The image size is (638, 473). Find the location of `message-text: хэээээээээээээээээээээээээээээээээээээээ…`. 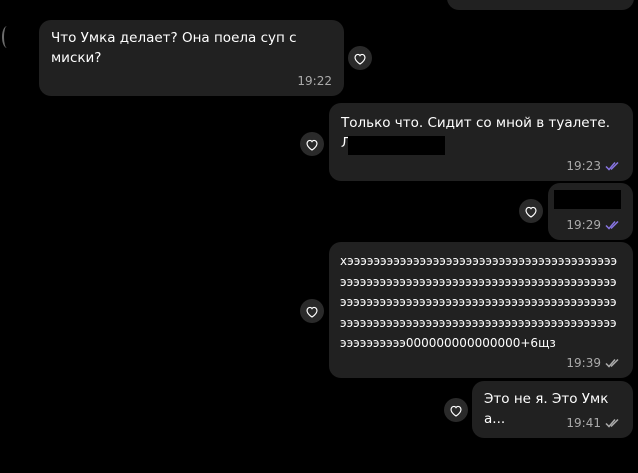

message-text: хэээээээээээээээээээээээээээээээээээээээ… is located at coordinates (479, 302).